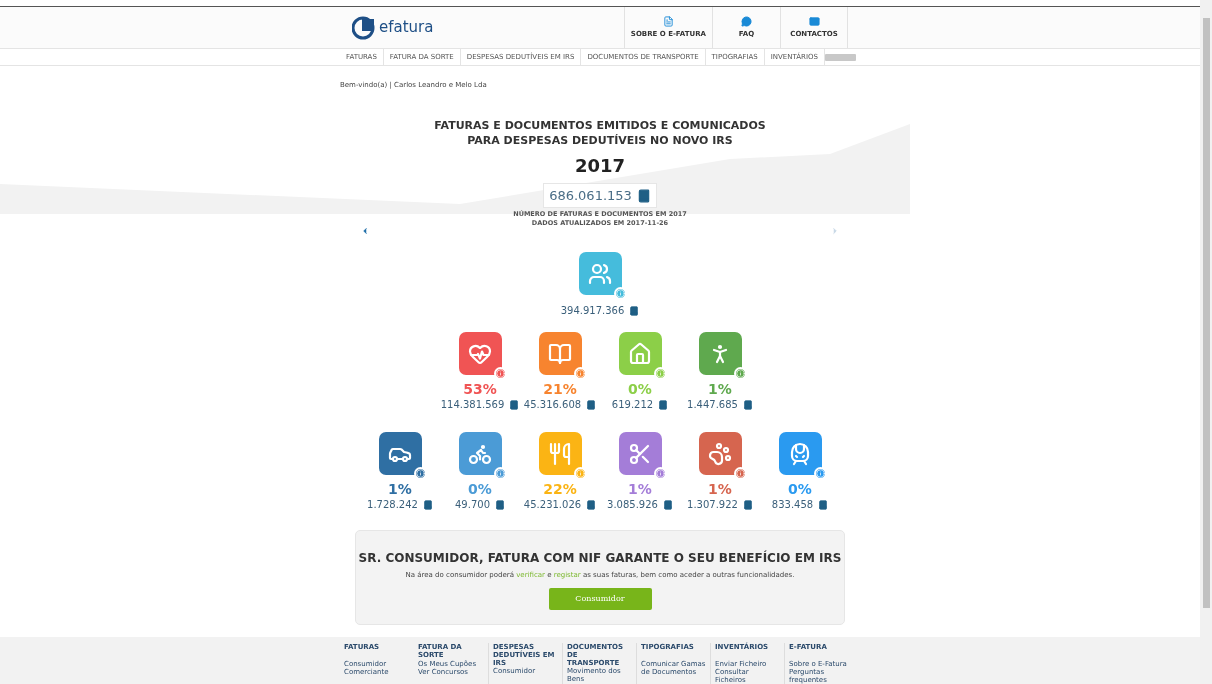 This screenshot has height=684, width=1212. What do you see at coordinates (472, 505) in the screenshot?
I see `category-count: 49.700` at bounding box center [472, 505].